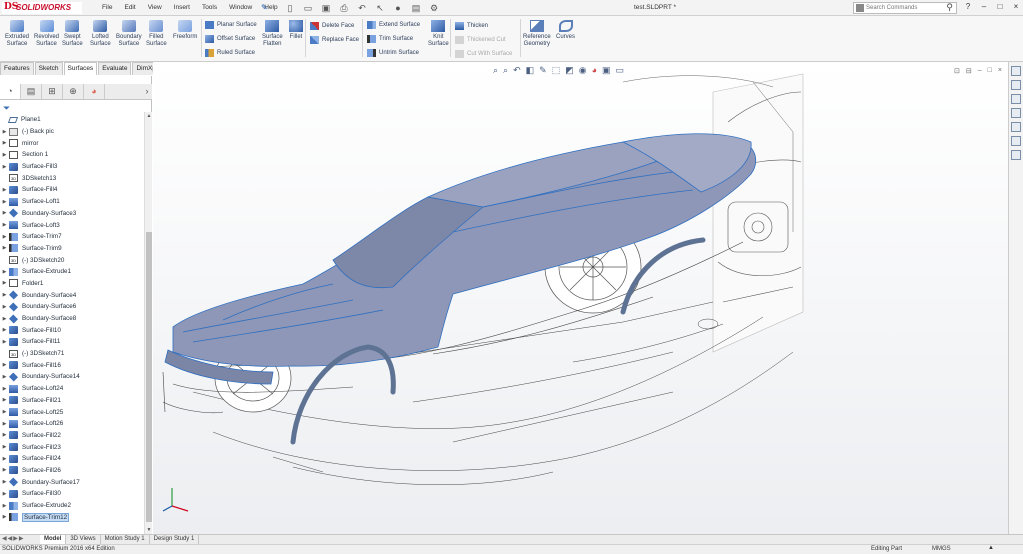 This screenshot has height=554, width=1023. What do you see at coordinates (72, 319) in the screenshot?
I see `tree-item: ▶ Boundary-Surface8` at bounding box center [72, 319].